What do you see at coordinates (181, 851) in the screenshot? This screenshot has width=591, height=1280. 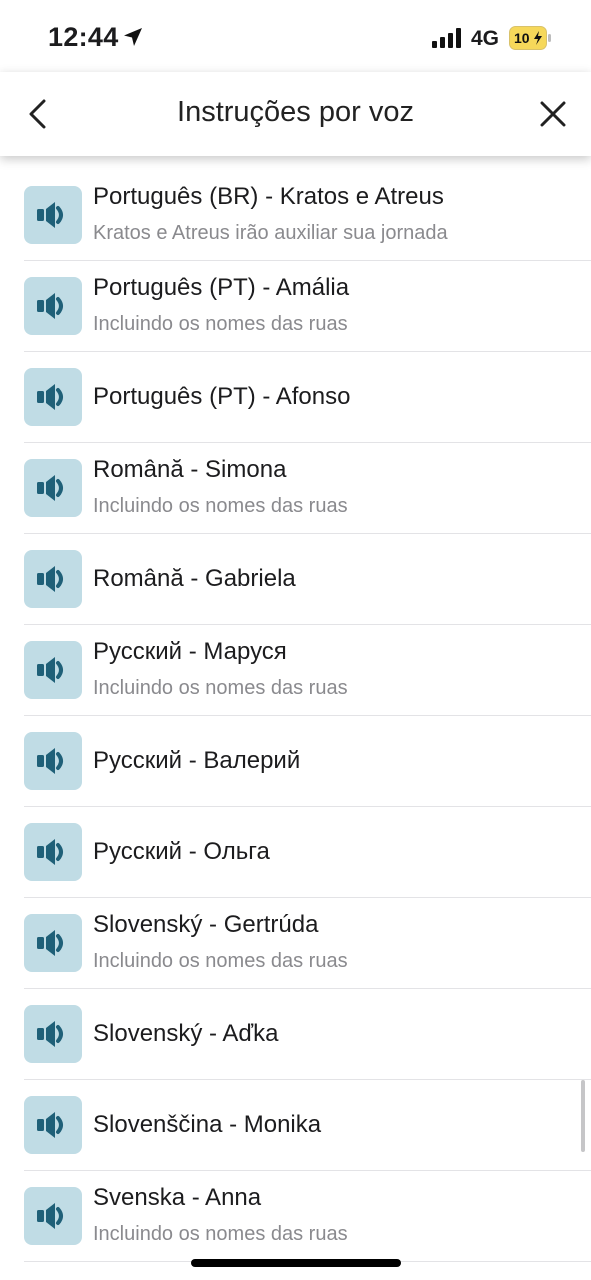 I see `voice-title: Русский - Ольга` at bounding box center [181, 851].